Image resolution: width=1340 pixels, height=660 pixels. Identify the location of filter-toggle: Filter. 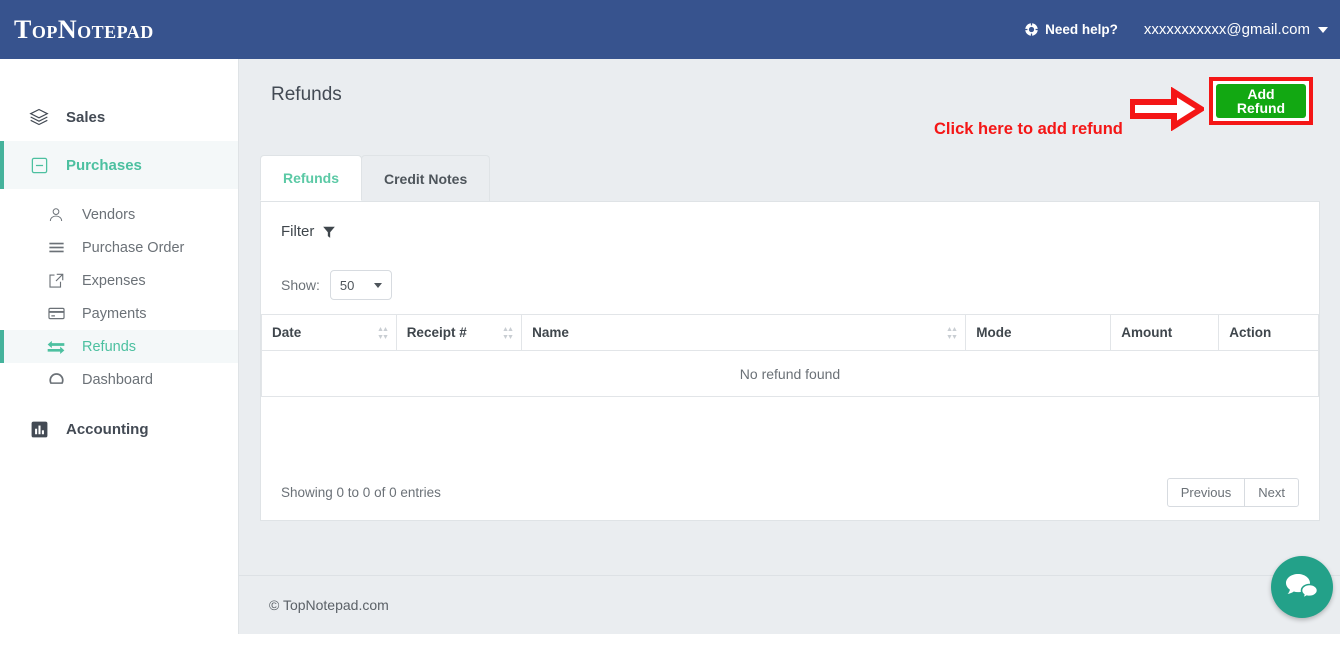
(308, 231).